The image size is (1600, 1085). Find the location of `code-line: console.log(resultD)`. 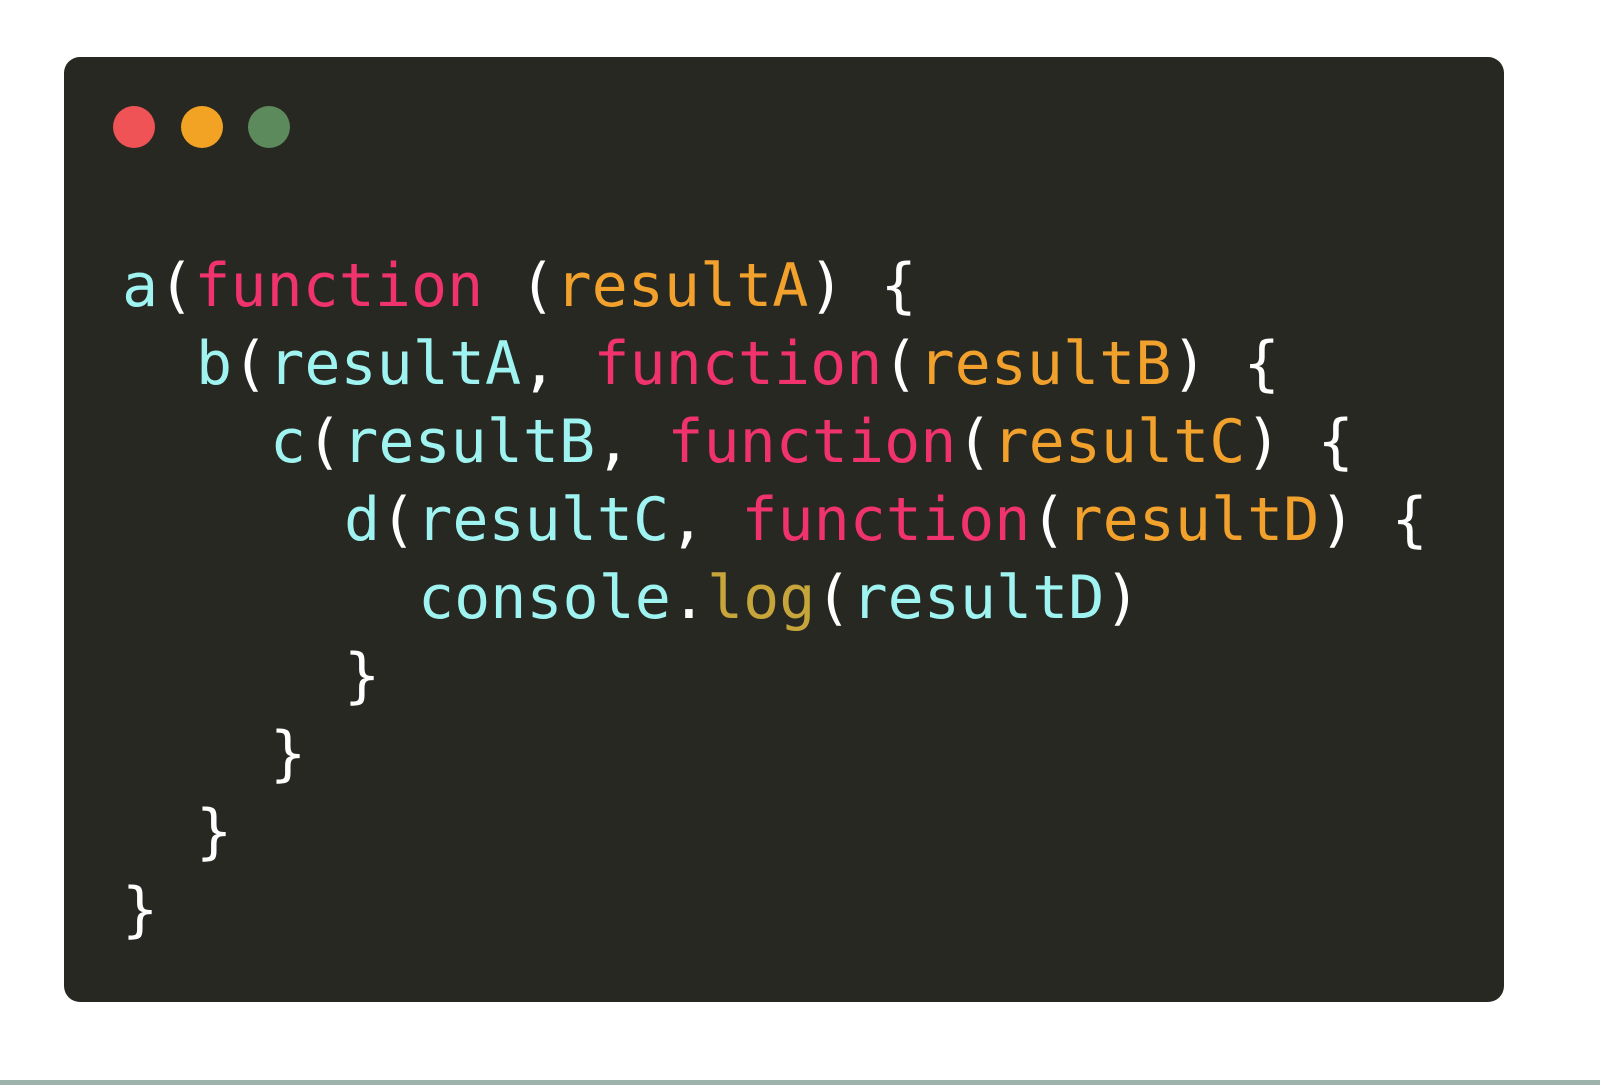

code-line: console.log(resultD) is located at coordinates (775, 598).